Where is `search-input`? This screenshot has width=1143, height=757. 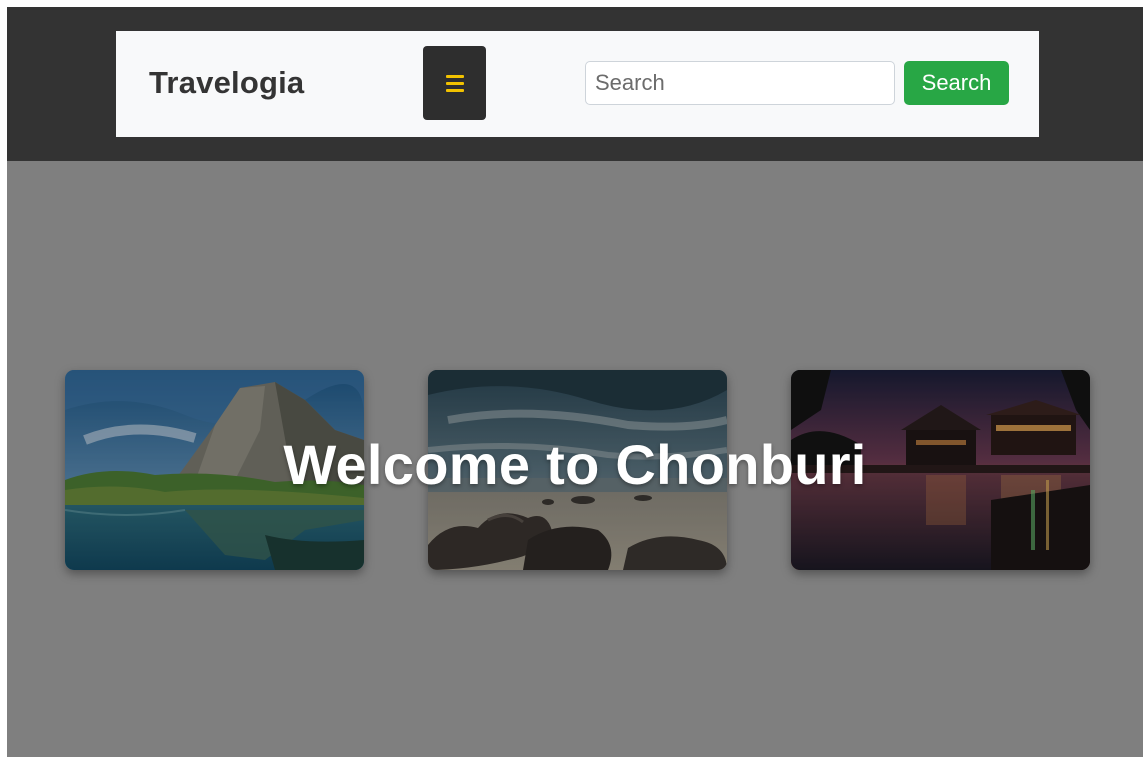
search-input is located at coordinates (740, 83).